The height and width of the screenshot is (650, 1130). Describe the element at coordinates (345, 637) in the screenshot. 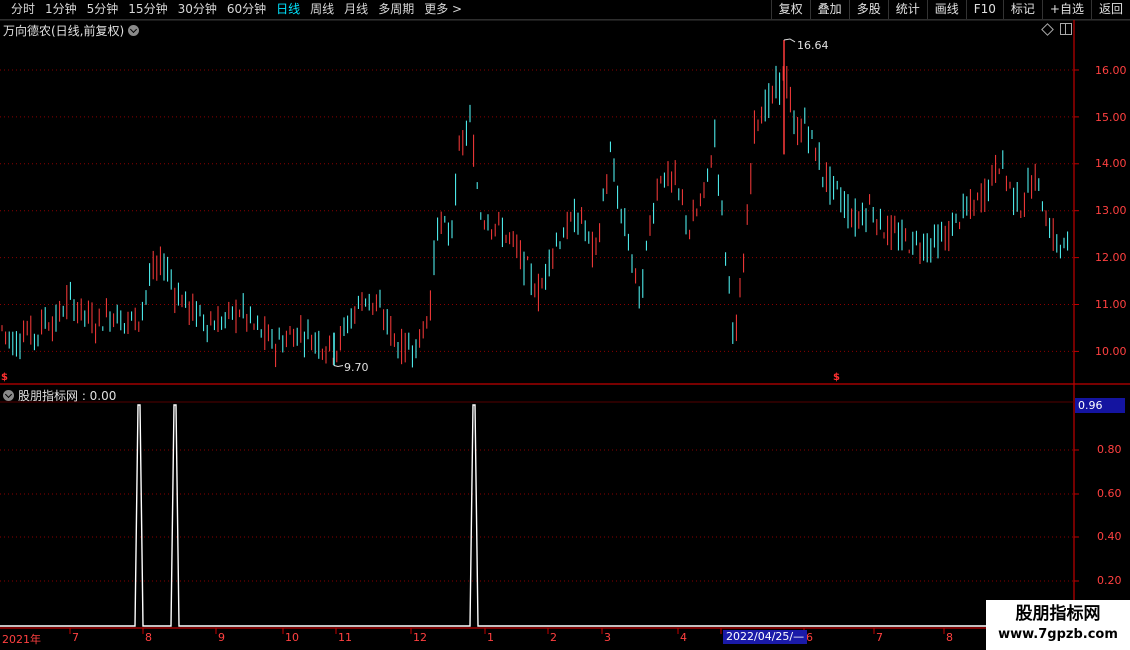

I see `x-label: 11` at that location.